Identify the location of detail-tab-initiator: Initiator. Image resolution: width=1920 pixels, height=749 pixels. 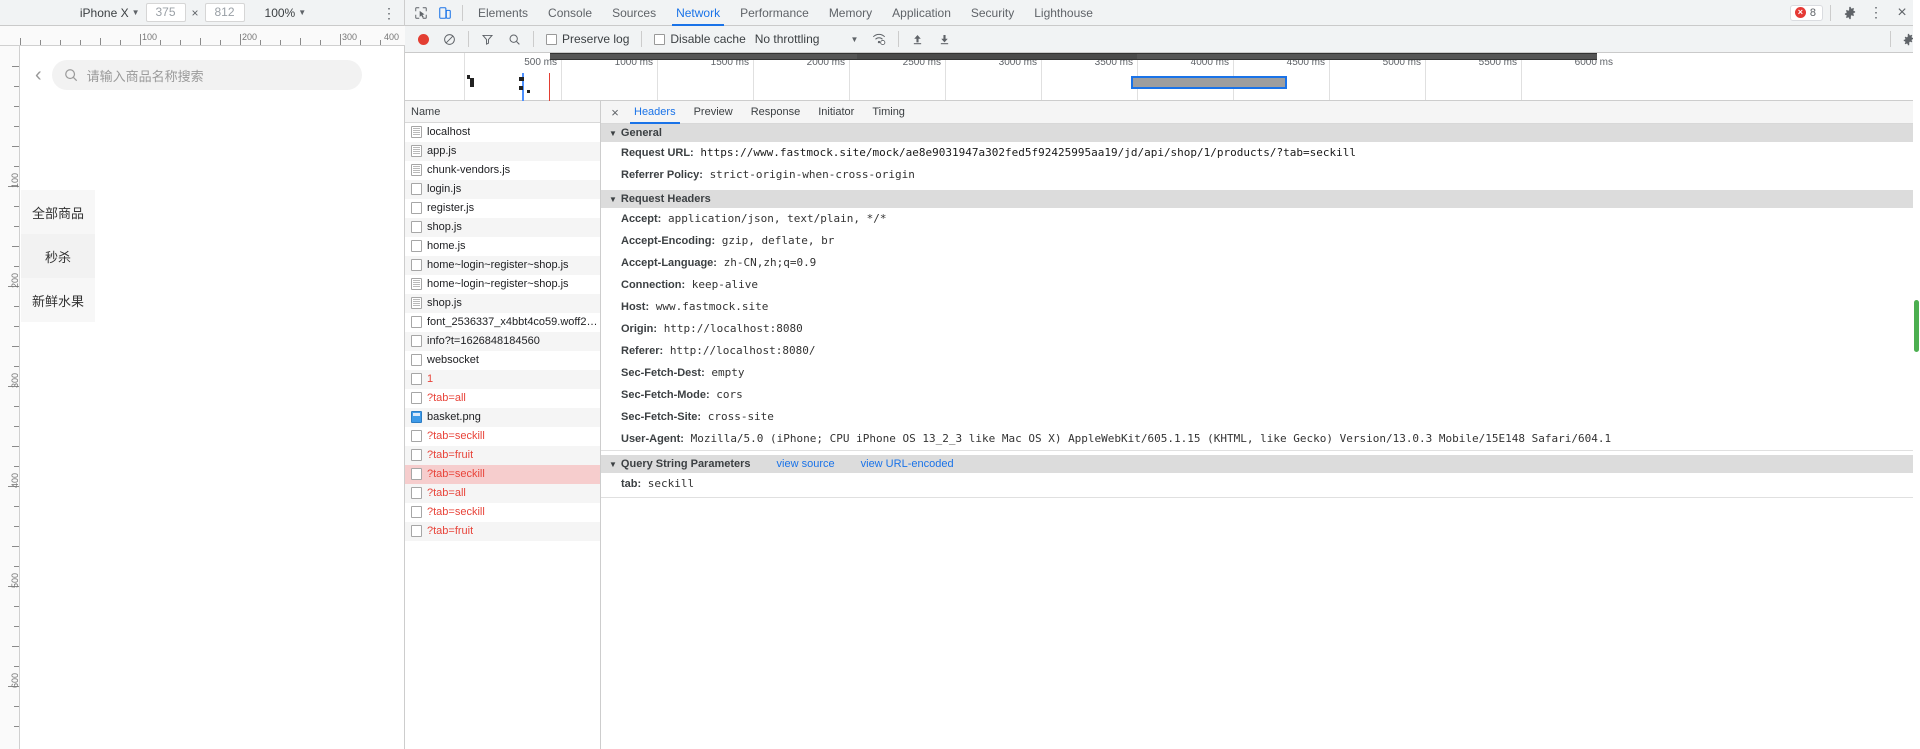
(836, 112).